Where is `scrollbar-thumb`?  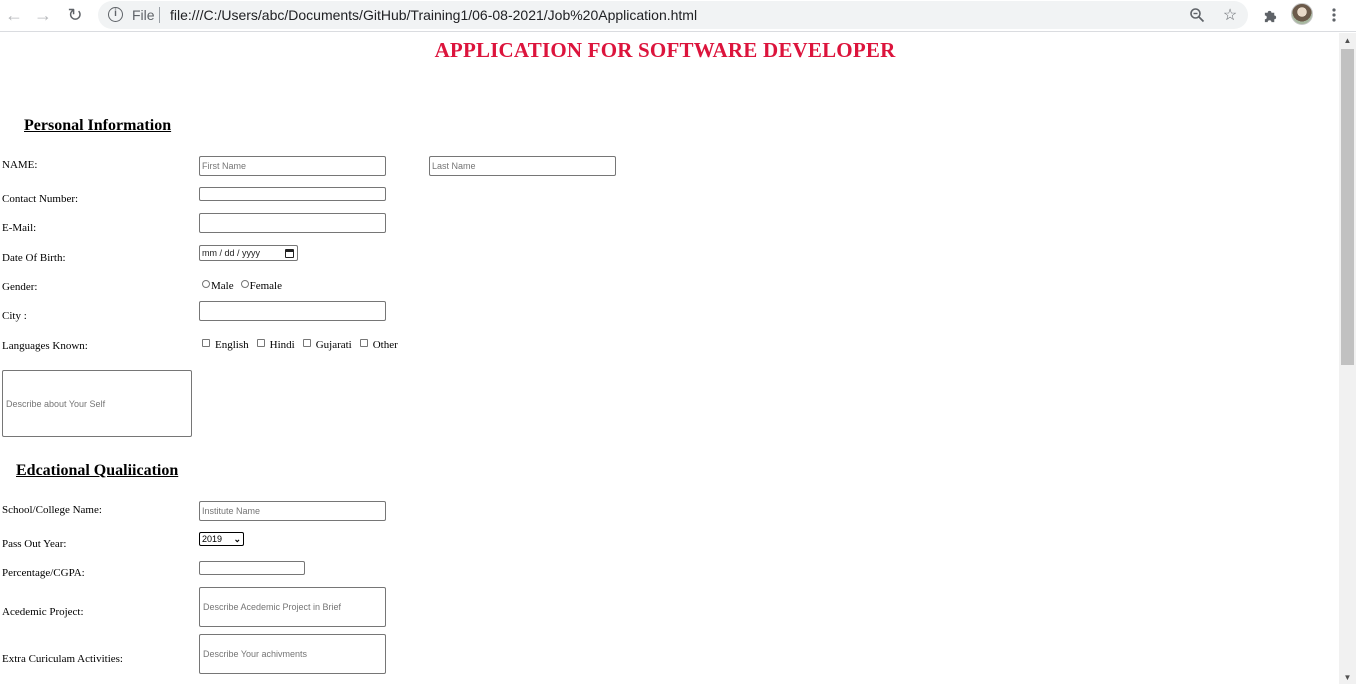 scrollbar-thumb is located at coordinates (1347, 207).